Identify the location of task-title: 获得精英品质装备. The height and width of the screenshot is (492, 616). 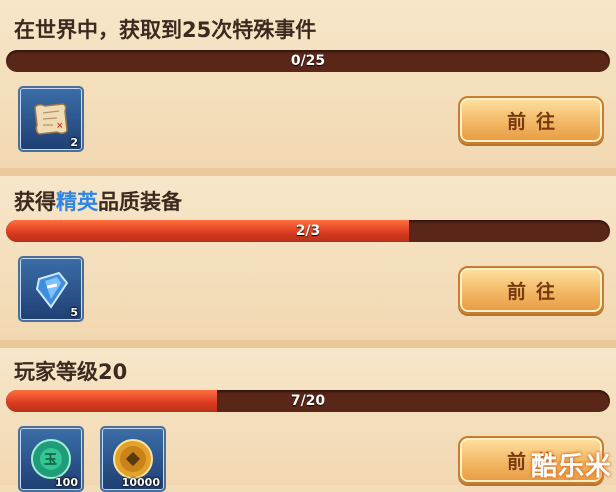
(98, 201).